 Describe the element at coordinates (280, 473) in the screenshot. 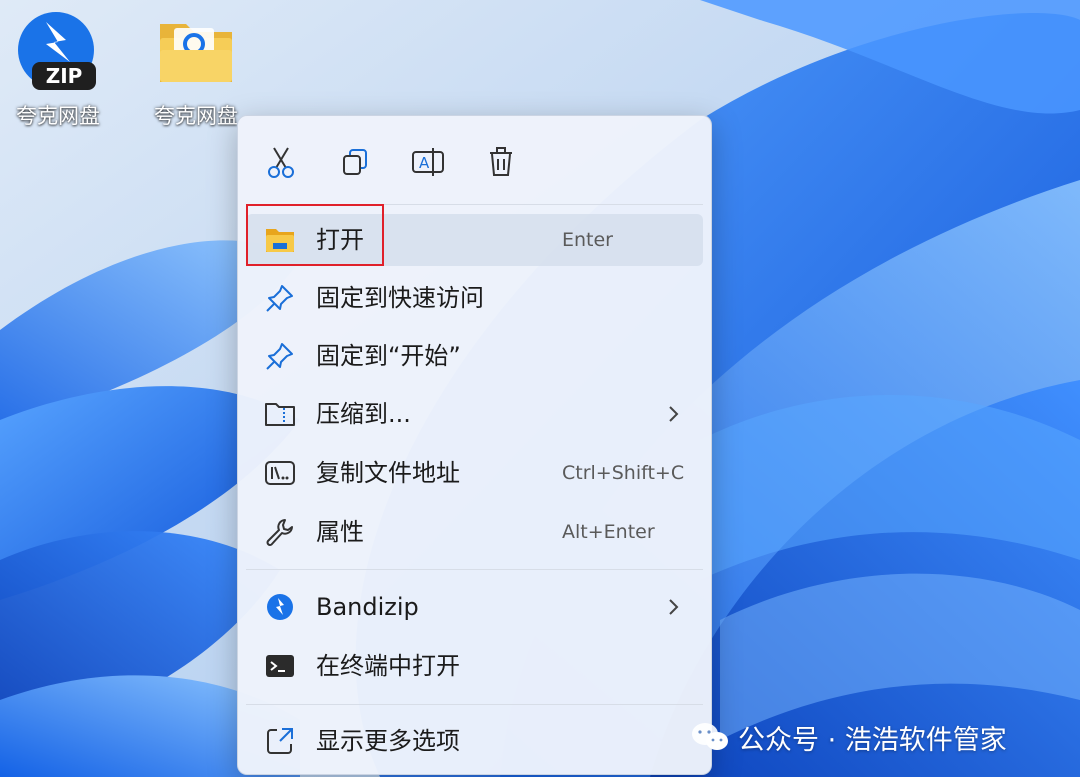

I see `path-icon` at that location.